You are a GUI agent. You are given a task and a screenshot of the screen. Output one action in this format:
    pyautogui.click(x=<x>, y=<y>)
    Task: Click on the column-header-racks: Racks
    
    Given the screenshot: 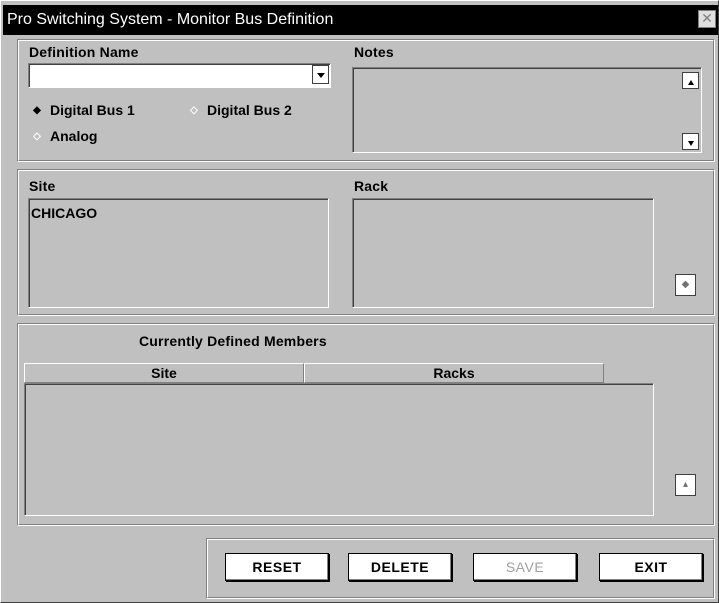 What is the action you would take?
    pyautogui.click(x=454, y=373)
    